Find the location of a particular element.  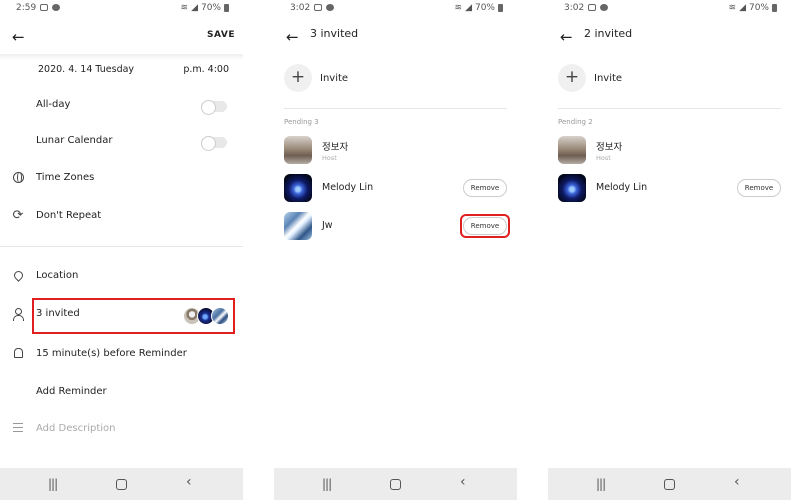

repeat-label: Don't Repeat is located at coordinates (69, 215).